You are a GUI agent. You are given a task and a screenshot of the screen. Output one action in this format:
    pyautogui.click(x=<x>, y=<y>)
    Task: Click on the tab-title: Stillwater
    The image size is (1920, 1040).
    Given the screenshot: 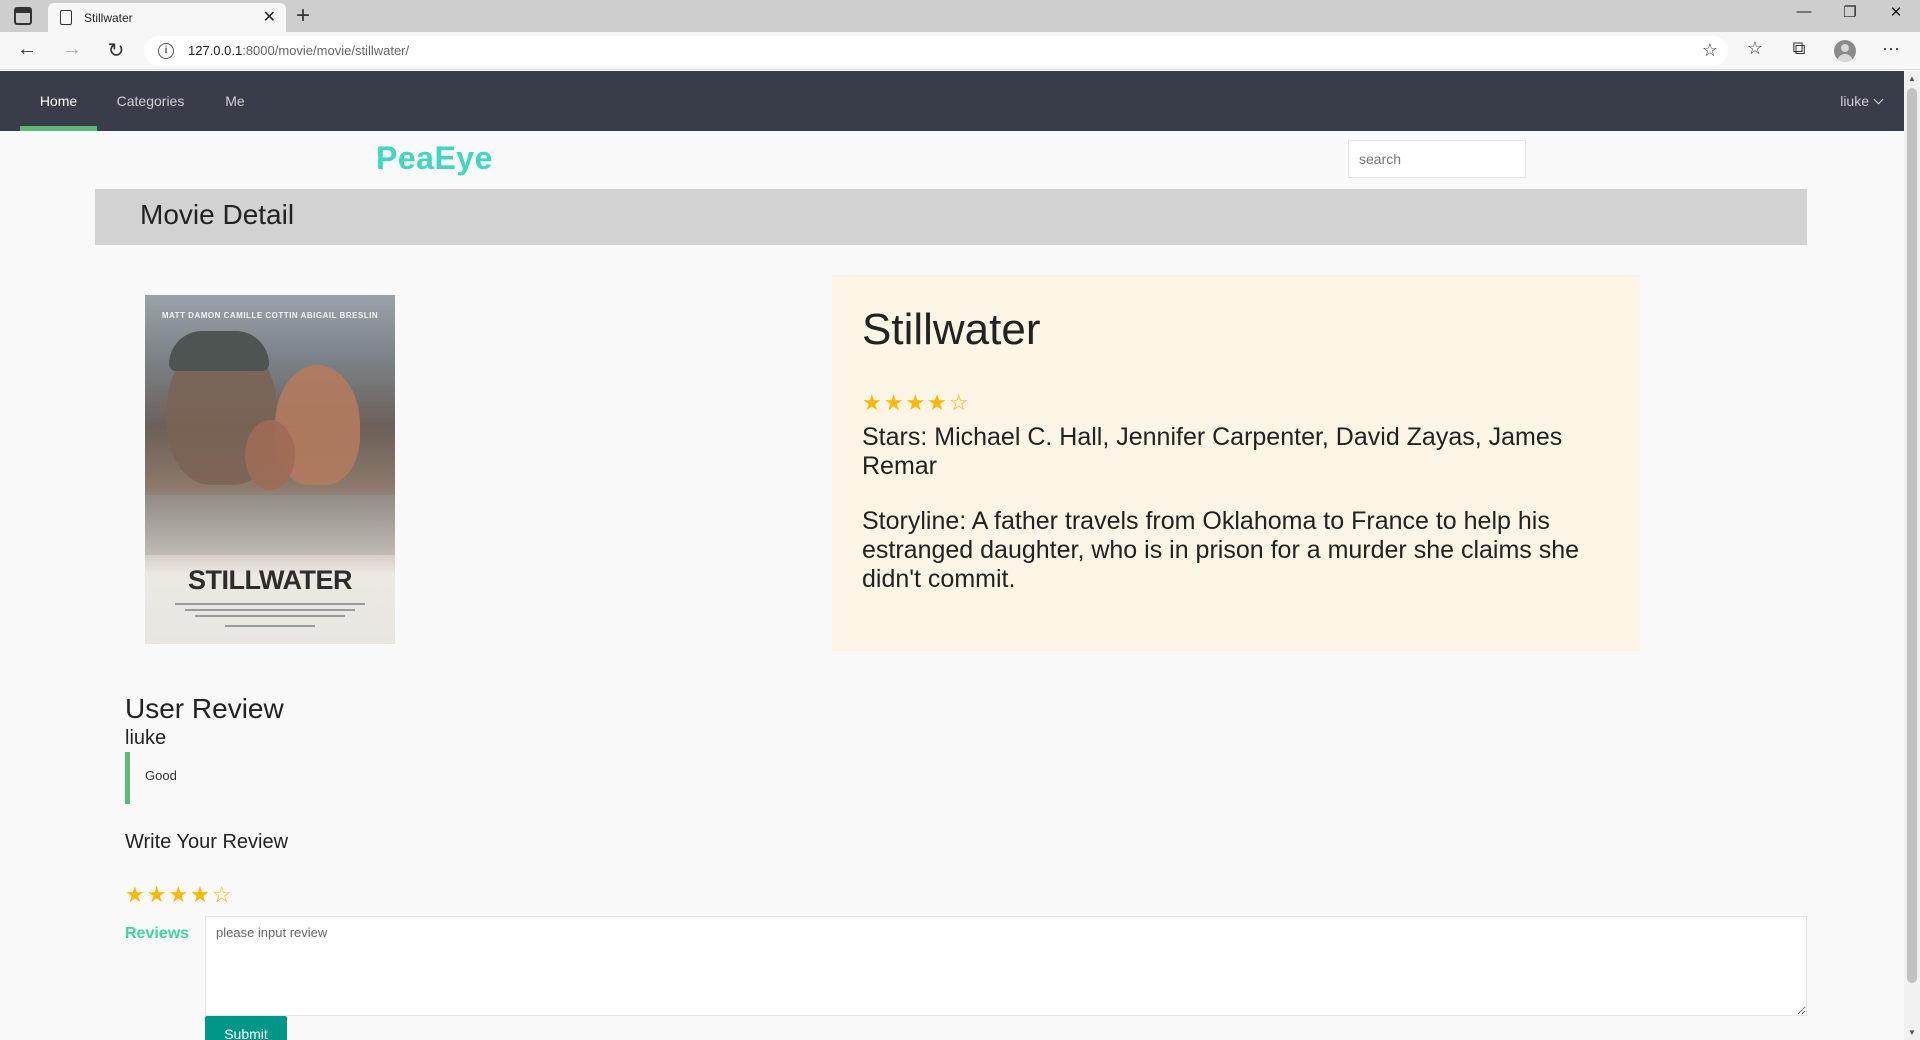 What is the action you would take?
    pyautogui.click(x=108, y=18)
    